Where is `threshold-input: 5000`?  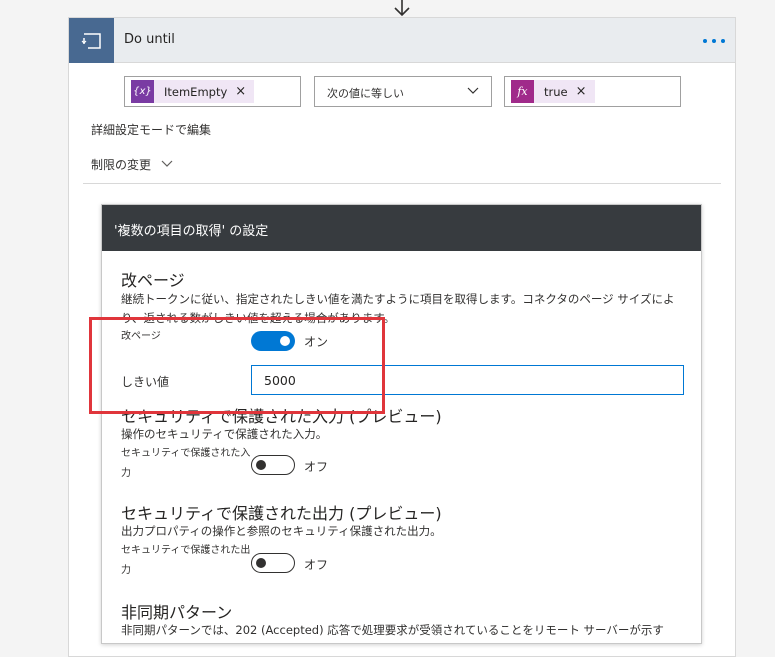
threshold-input: 5000 is located at coordinates (467, 380).